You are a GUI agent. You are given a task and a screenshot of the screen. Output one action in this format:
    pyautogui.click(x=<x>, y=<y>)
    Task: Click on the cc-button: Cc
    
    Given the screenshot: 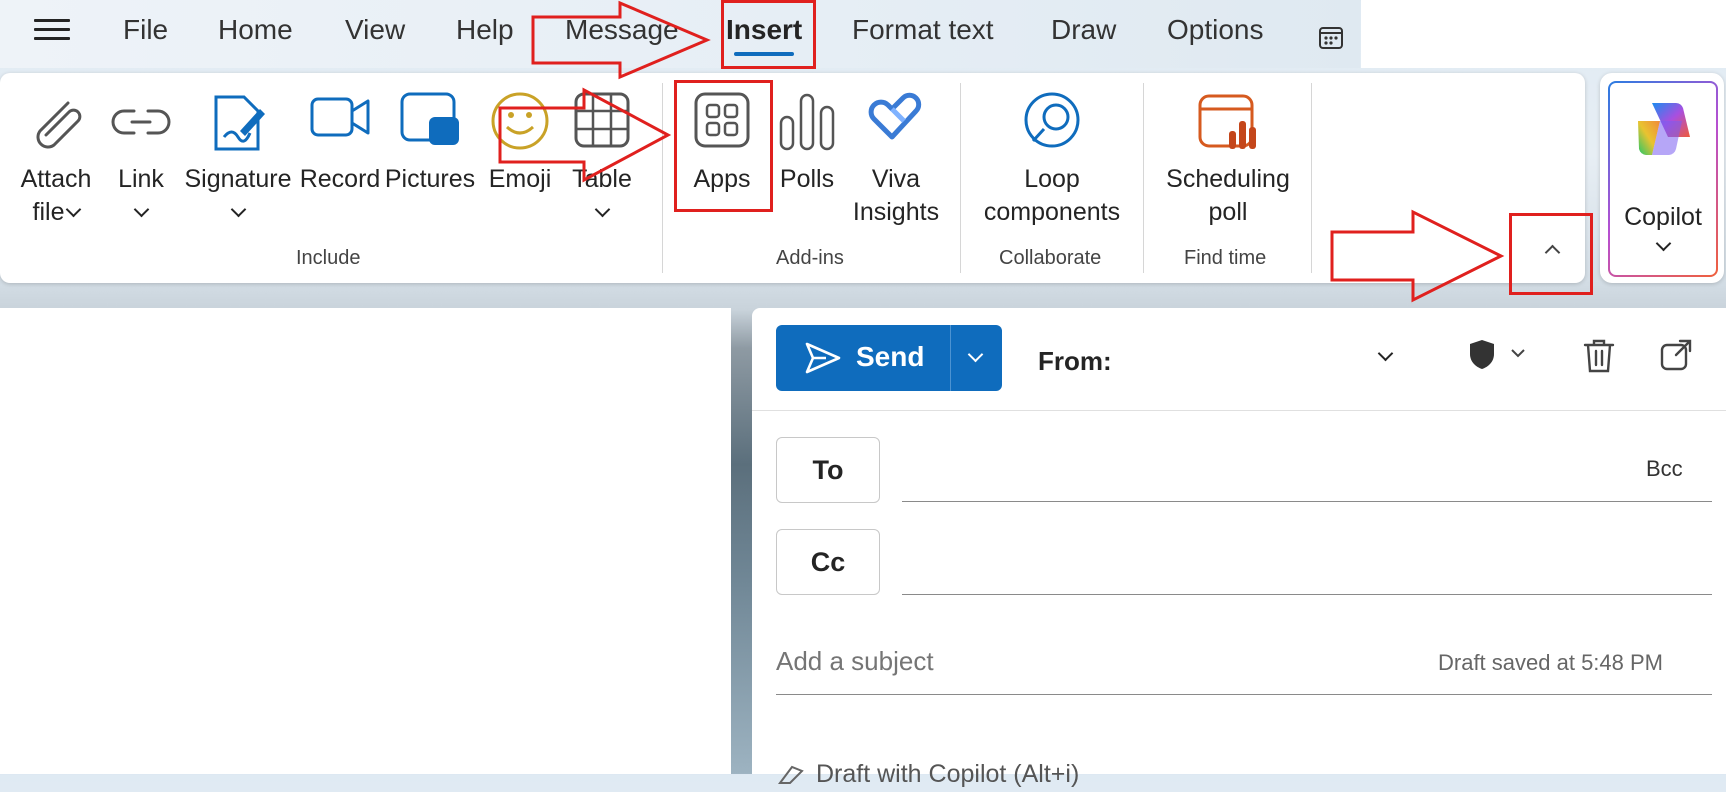 What is the action you would take?
    pyautogui.click(x=828, y=562)
    